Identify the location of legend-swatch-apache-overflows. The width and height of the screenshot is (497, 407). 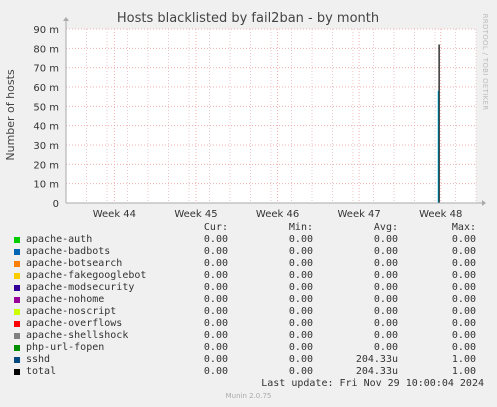
(17, 324).